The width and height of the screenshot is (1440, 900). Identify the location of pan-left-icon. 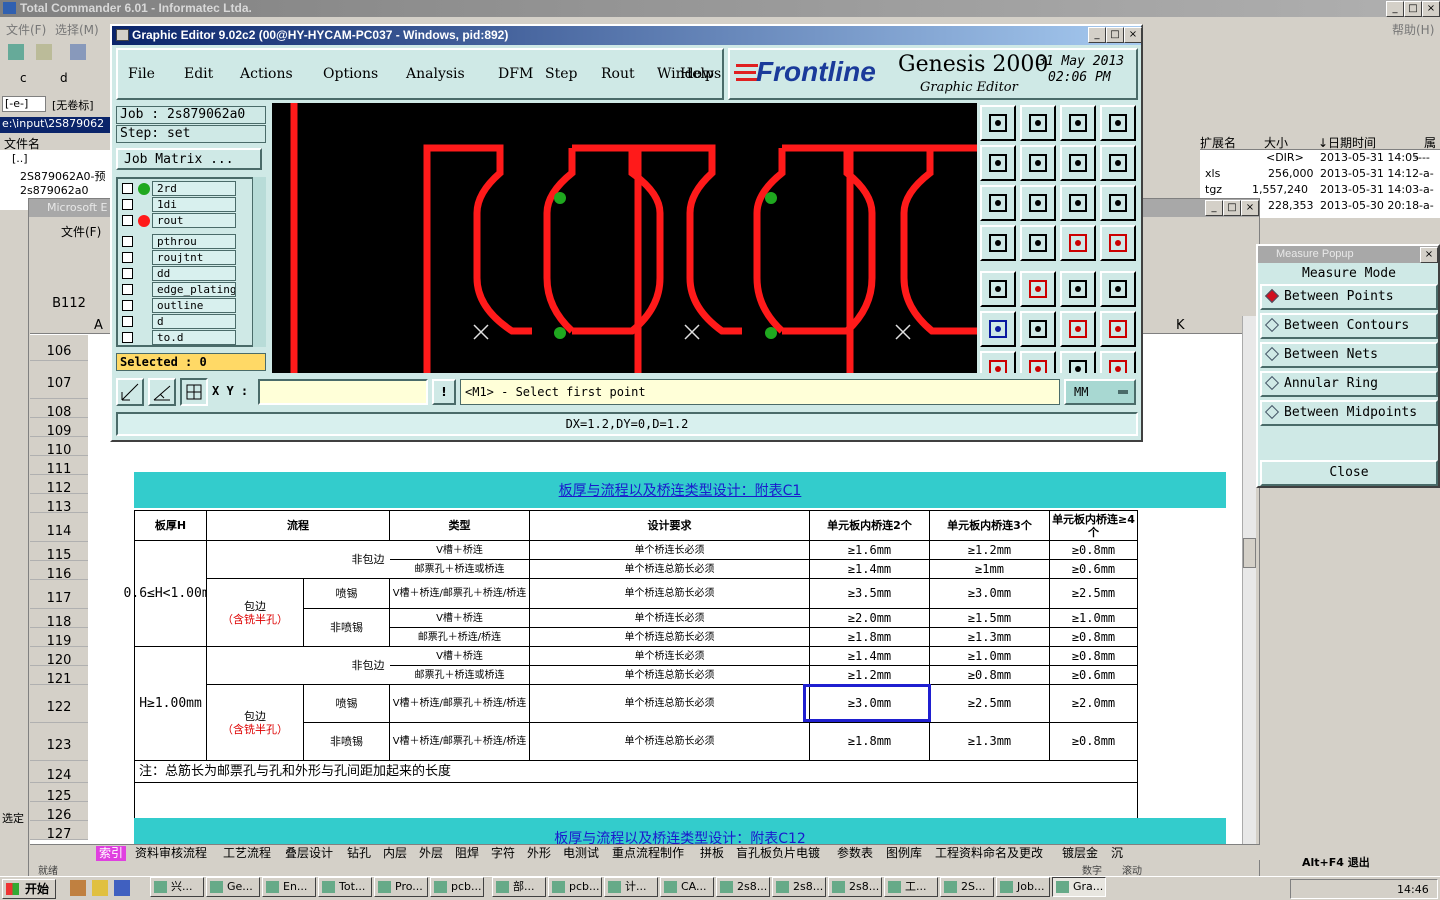
(998, 163).